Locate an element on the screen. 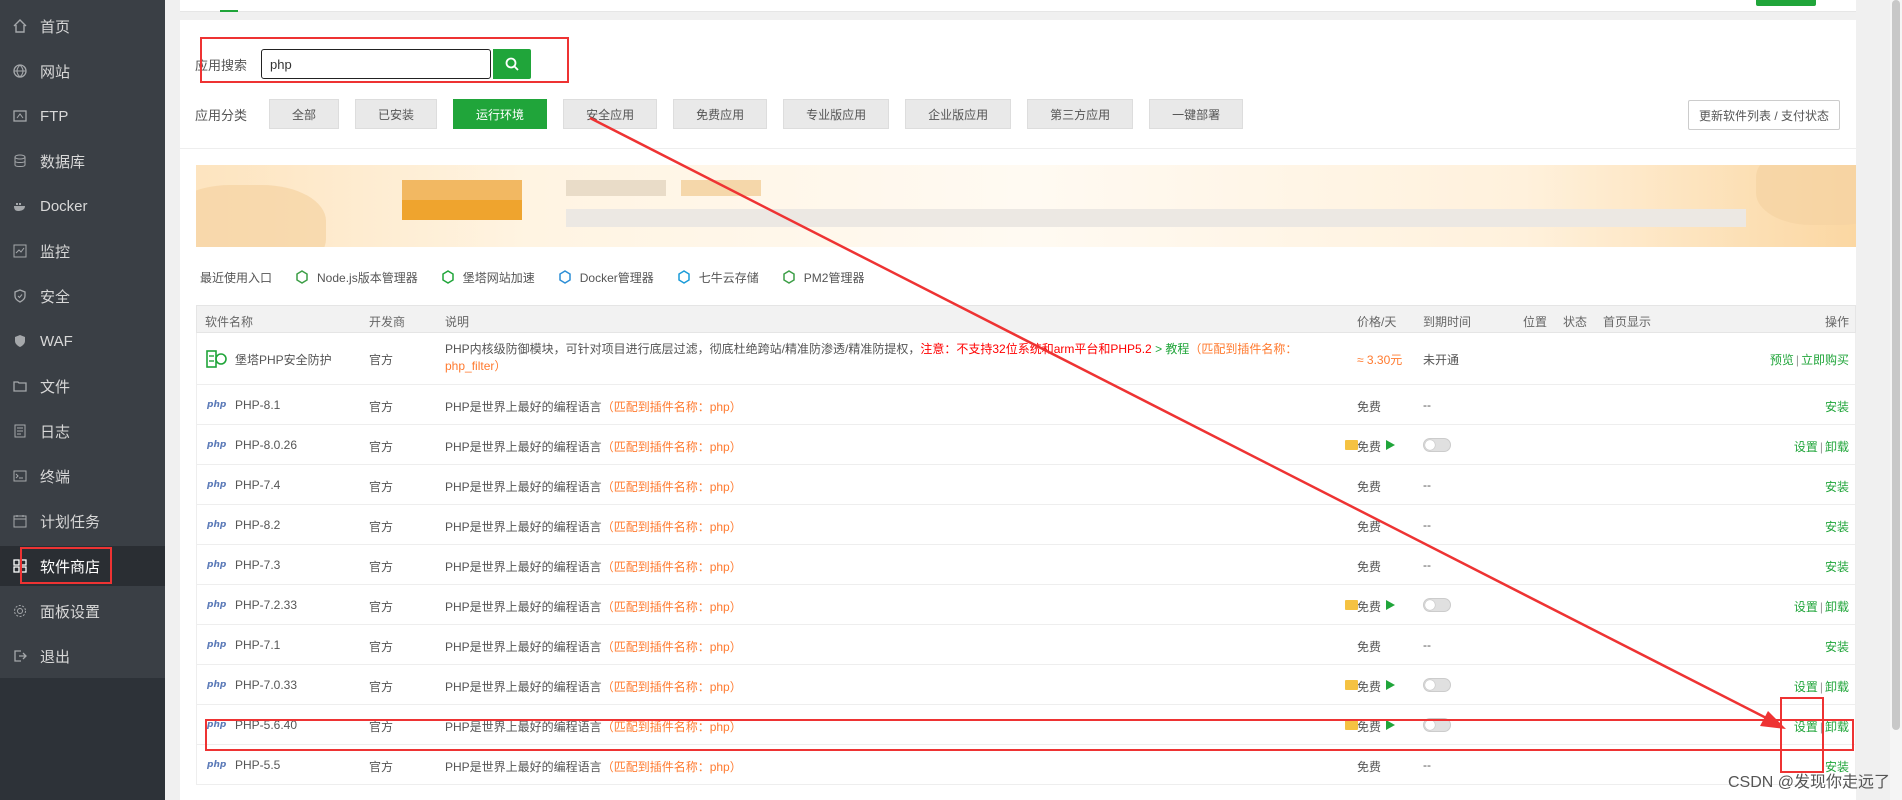 Image resolution: width=1902 pixels, height=800 pixels. category-button: 安全应用 is located at coordinates (610, 114).